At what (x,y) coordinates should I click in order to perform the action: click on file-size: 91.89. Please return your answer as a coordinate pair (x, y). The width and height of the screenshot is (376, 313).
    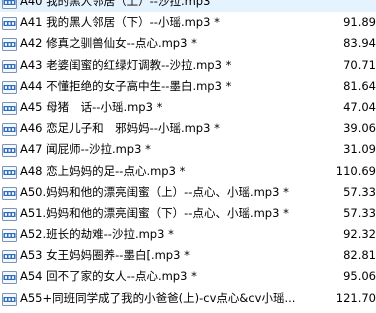
    Looking at the image, I should click on (359, 22).